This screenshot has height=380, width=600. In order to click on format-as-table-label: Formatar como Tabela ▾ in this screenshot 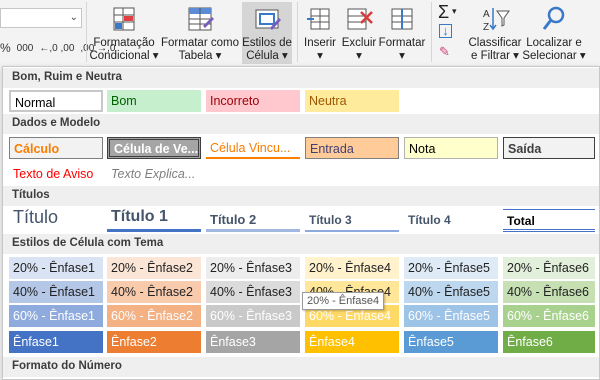, I will do `click(200, 49)`.